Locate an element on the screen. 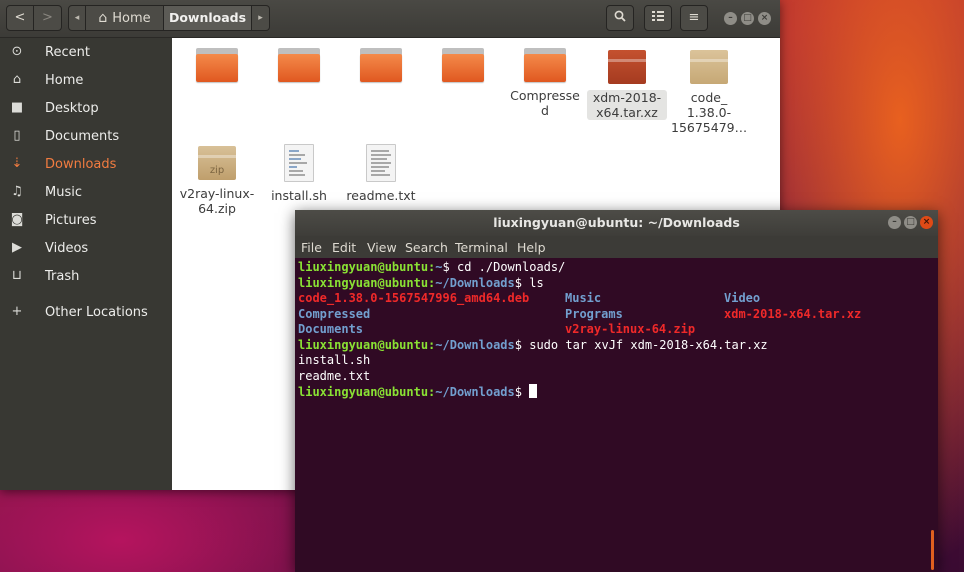 This screenshot has width=964, height=572. file-item: zip v2ray-linux- 64.zip is located at coordinates (217, 180).